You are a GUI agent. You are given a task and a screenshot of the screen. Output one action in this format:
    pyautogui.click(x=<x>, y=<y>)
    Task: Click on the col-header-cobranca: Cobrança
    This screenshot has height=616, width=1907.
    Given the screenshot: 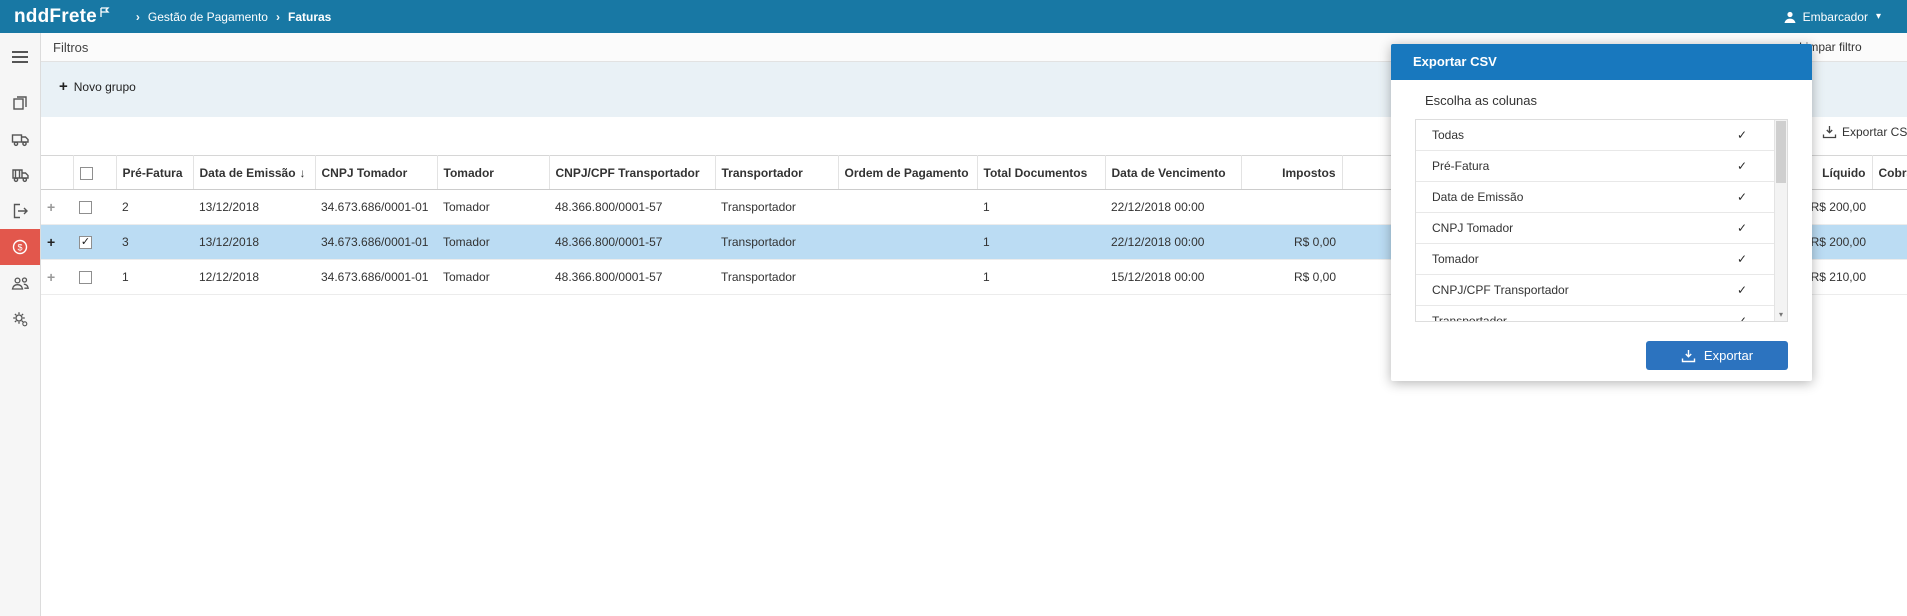 What is the action you would take?
    pyautogui.click(x=1889, y=172)
    